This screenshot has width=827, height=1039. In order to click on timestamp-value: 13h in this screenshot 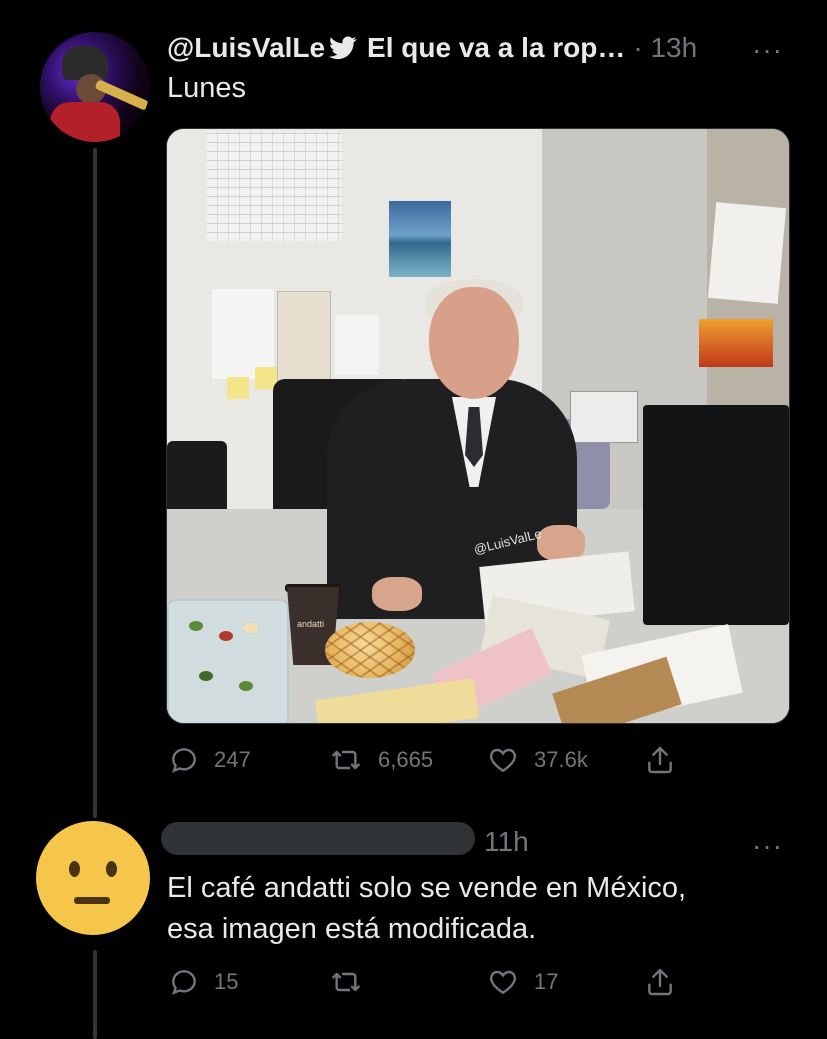, I will do `click(674, 47)`.